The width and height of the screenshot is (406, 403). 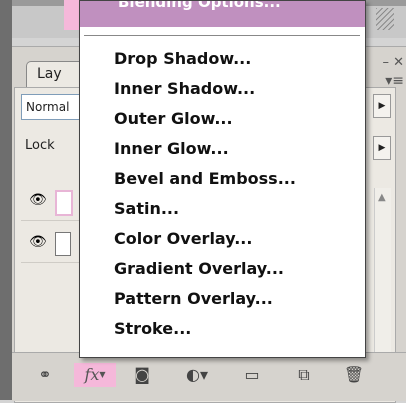 What do you see at coordinates (92, 374) in the screenshot?
I see `fx-label: fx` at bounding box center [92, 374].